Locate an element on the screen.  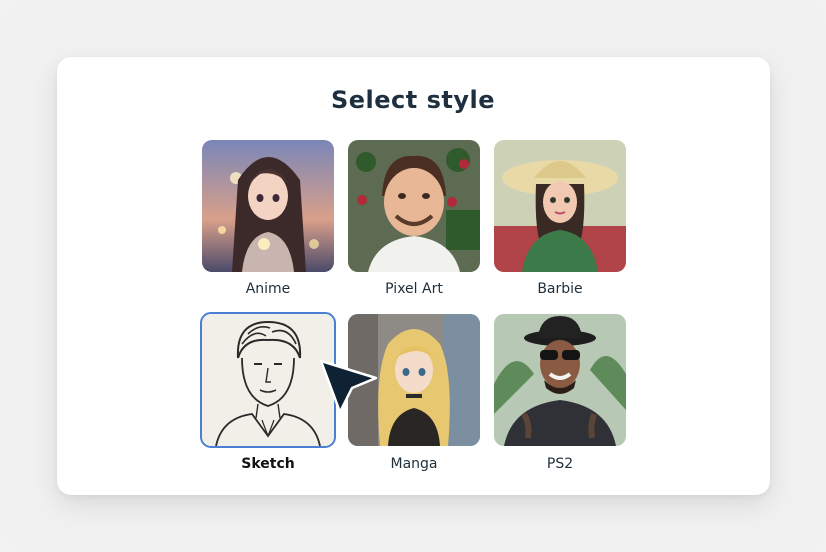
style-option-anime is located at coordinates (268, 206).